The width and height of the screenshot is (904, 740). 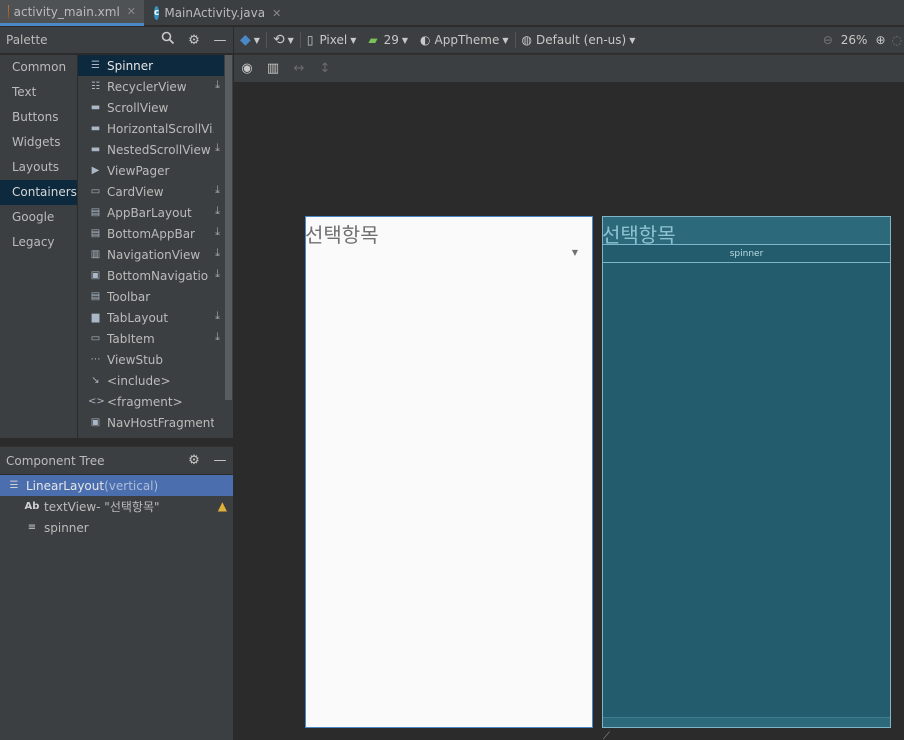 What do you see at coordinates (247, 68) in the screenshot?
I see `eye-icon: ◉` at bounding box center [247, 68].